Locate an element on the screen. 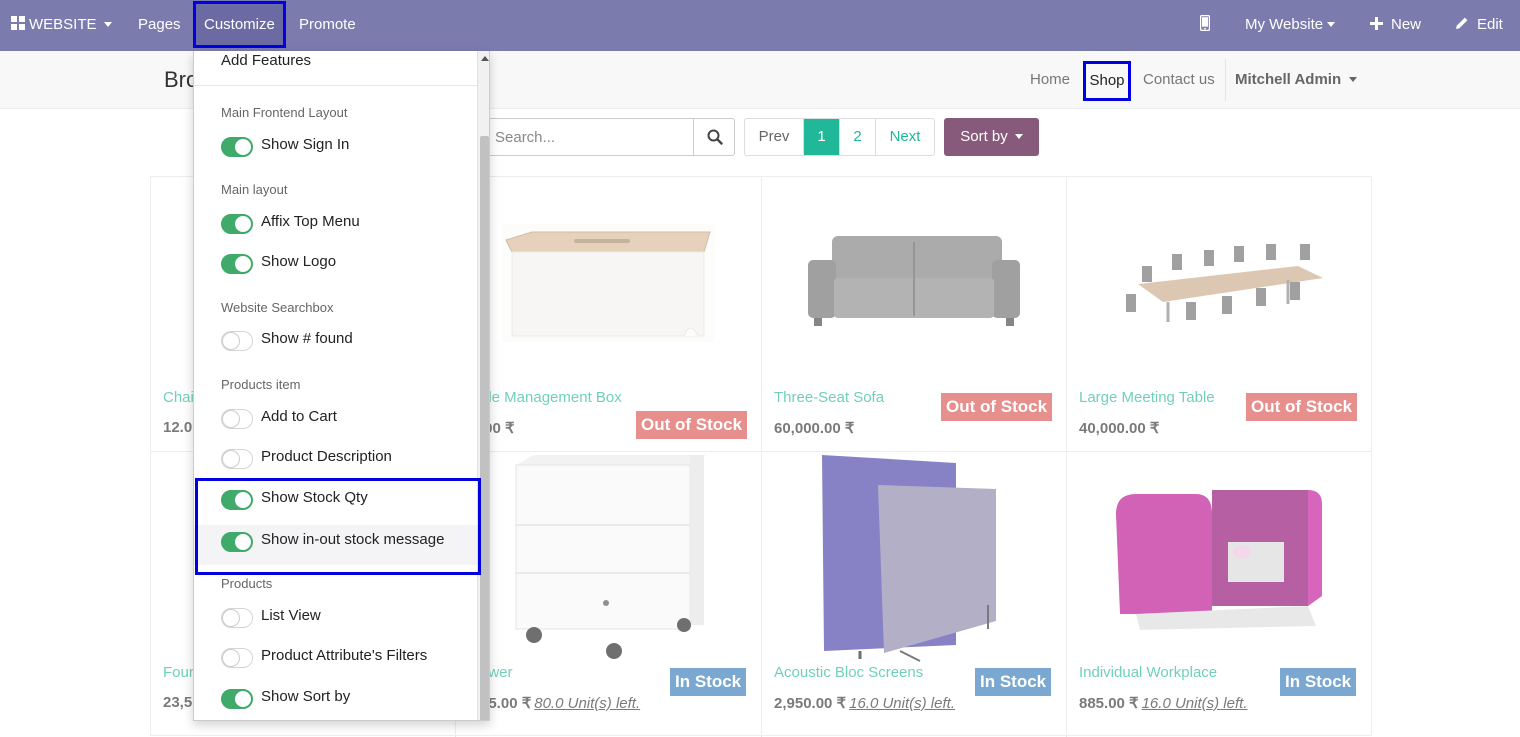 The height and width of the screenshot is (737, 1520). product-name: Large Meeting Table is located at coordinates (1147, 397).